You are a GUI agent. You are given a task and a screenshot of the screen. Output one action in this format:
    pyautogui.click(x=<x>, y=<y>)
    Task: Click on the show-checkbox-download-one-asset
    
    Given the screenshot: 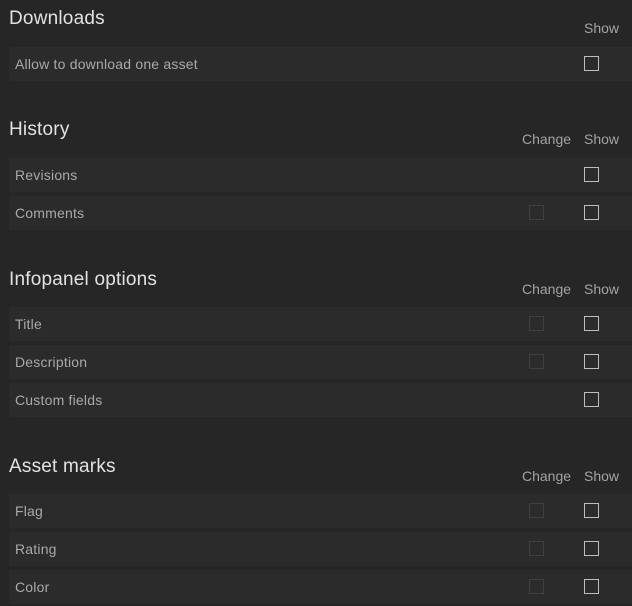 What is the action you would take?
    pyautogui.click(x=591, y=63)
    